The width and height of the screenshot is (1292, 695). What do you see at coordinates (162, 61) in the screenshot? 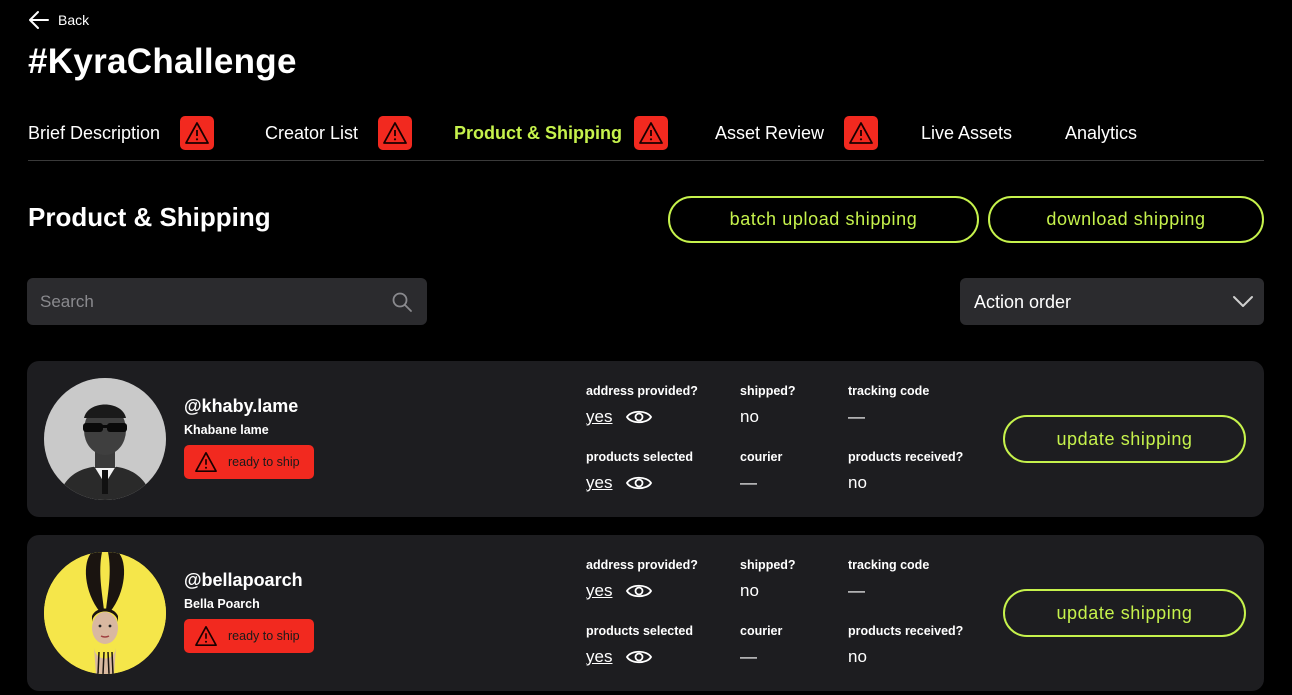
I see `page-title: #KyraChallenge` at bounding box center [162, 61].